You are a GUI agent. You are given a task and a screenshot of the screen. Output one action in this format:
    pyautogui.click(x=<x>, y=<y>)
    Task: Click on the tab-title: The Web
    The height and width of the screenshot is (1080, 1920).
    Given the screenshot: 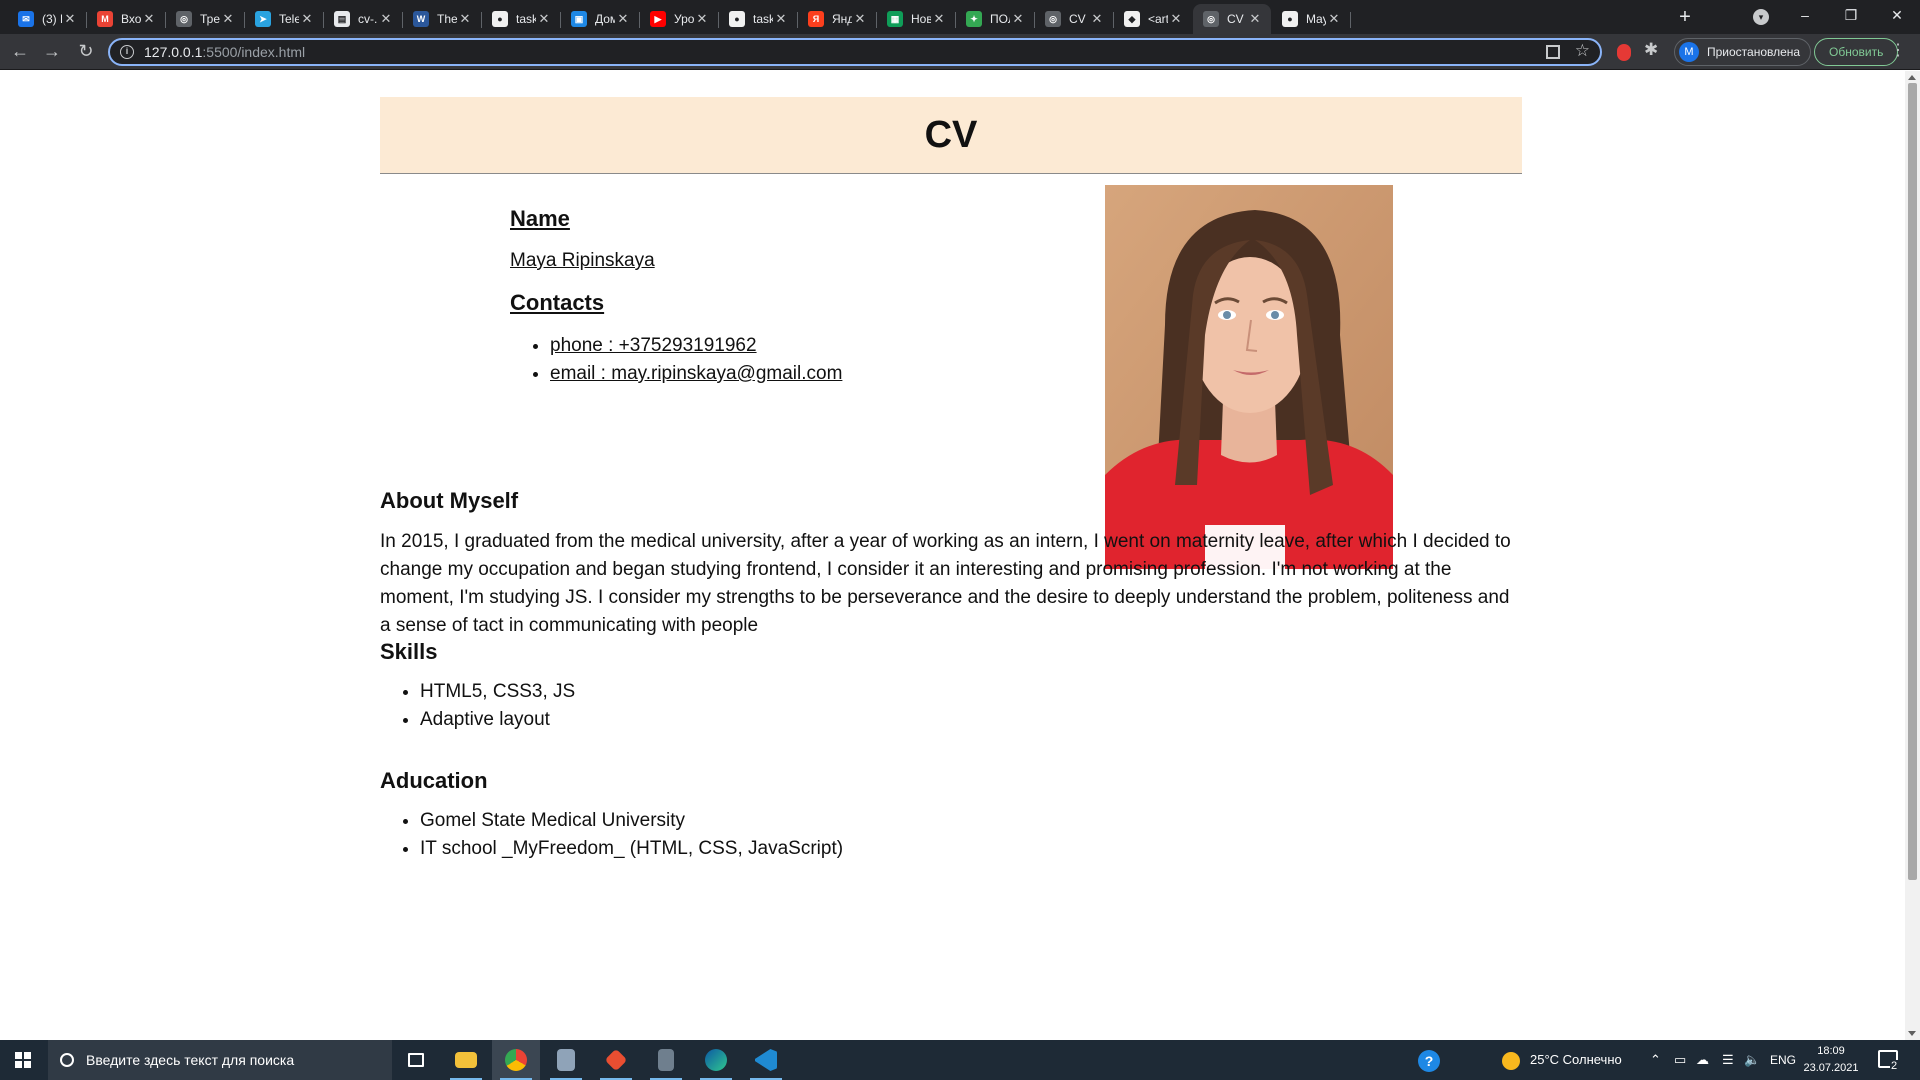 What is the action you would take?
    pyautogui.click(x=447, y=19)
    